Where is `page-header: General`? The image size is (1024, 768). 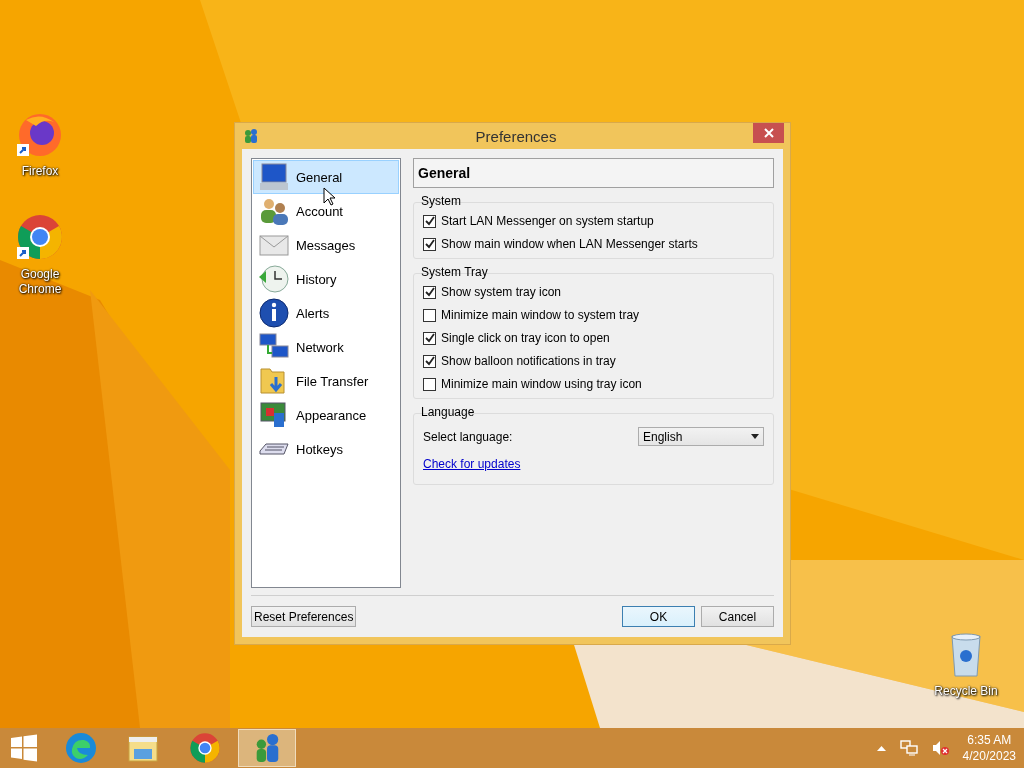 page-header: General is located at coordinates (593, 173).